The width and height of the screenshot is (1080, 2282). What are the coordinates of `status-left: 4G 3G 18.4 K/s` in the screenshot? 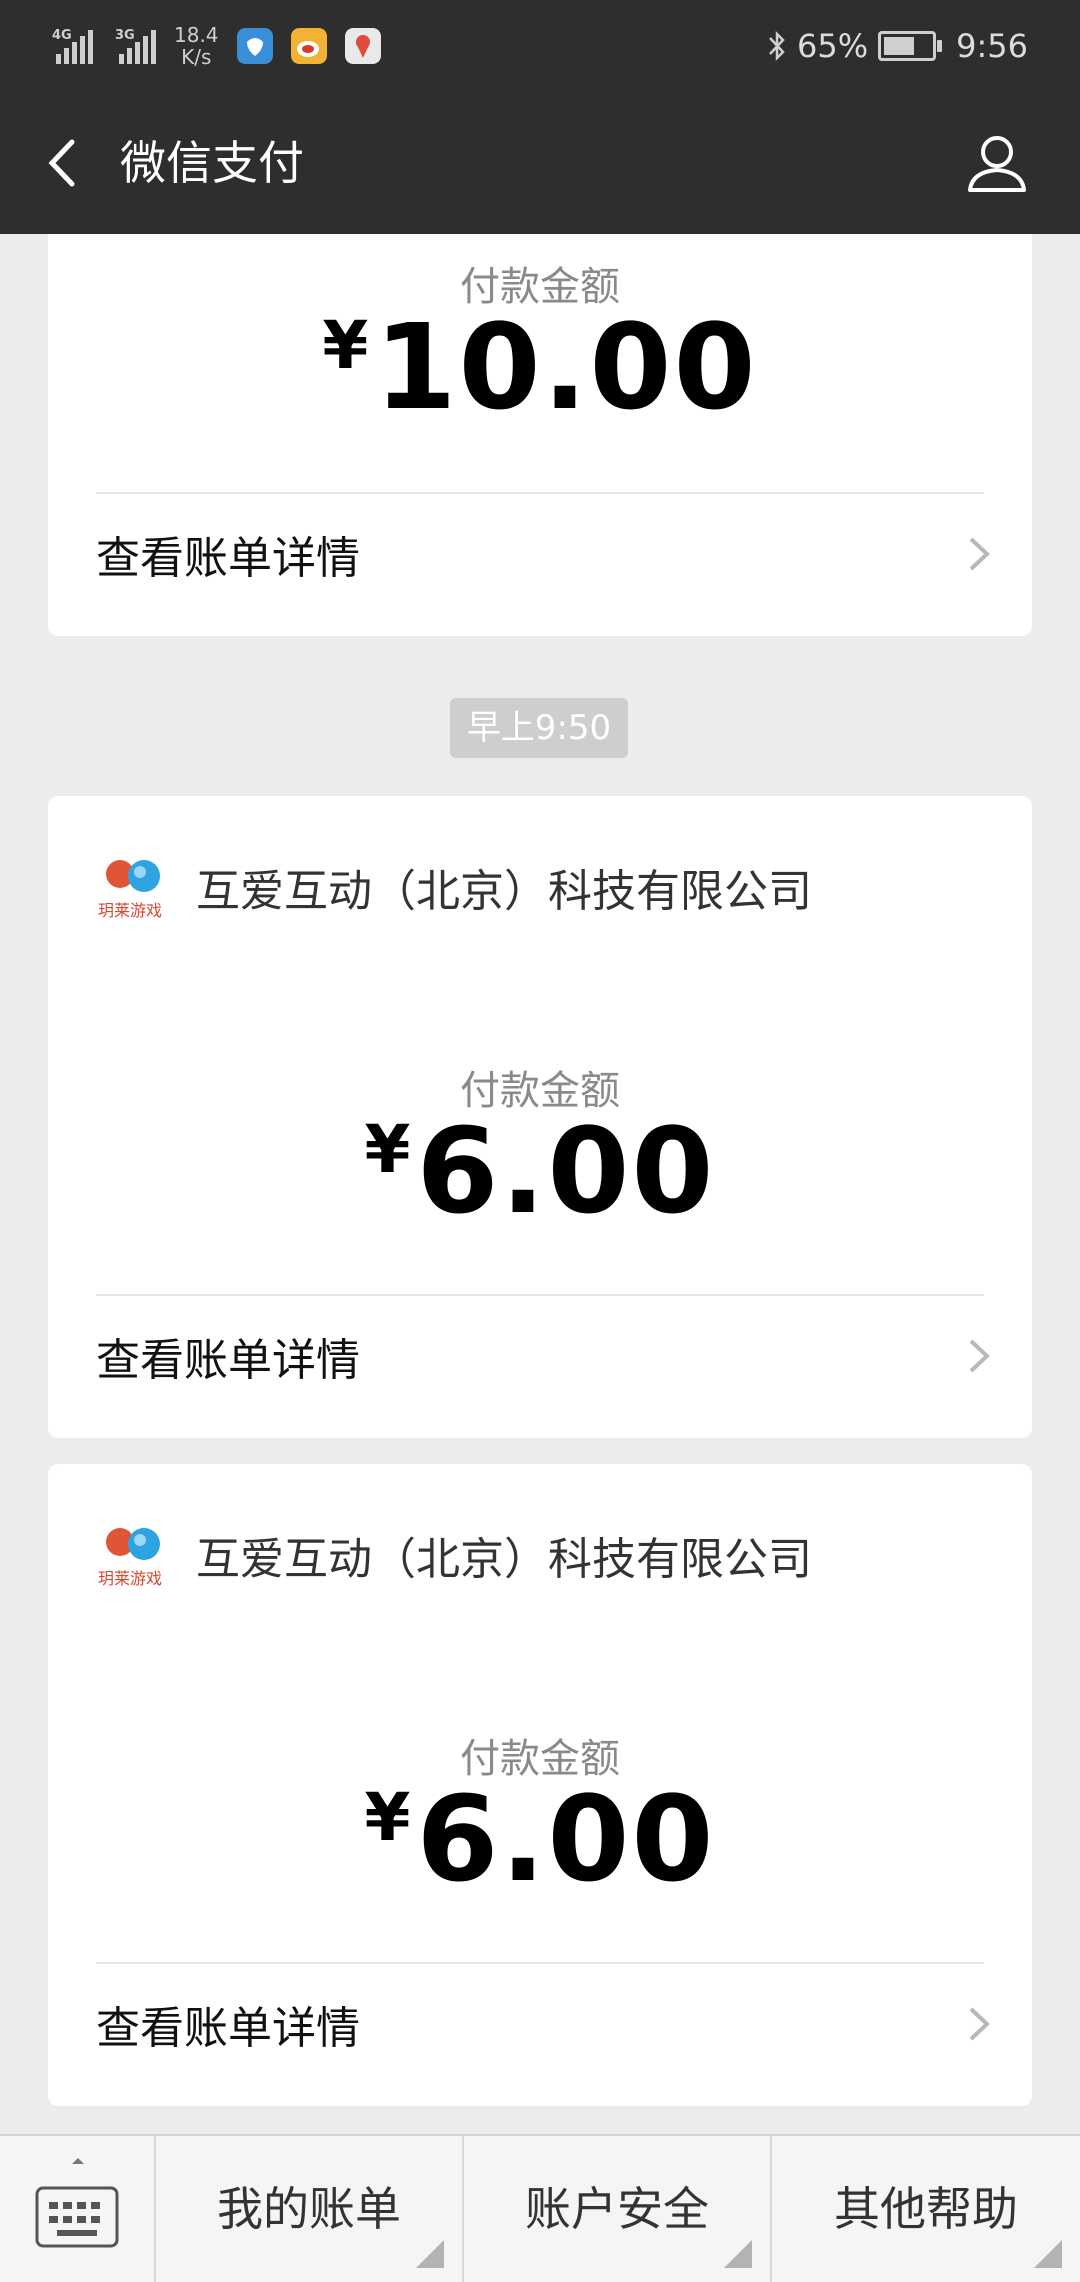 It's located at (216, 46).